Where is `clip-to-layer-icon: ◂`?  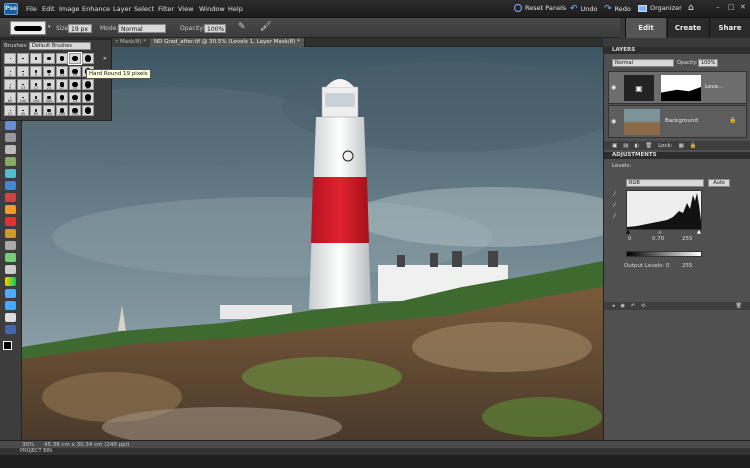
clip-to-layer-icon: ◂ is located at coordinates (613, 306).